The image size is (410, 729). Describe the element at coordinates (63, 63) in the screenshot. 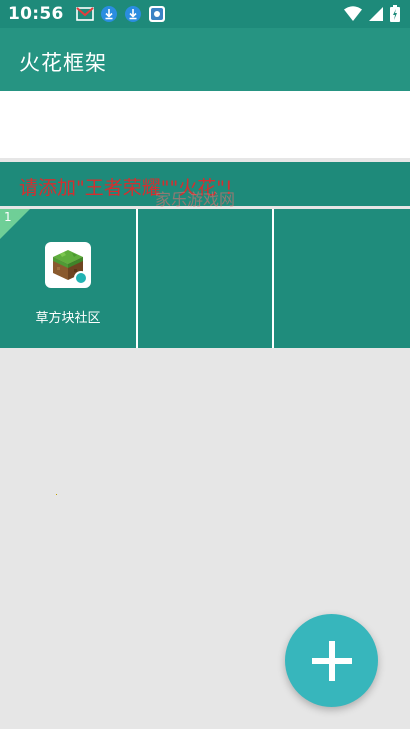

I see `page-title: 火花框架` at that location.